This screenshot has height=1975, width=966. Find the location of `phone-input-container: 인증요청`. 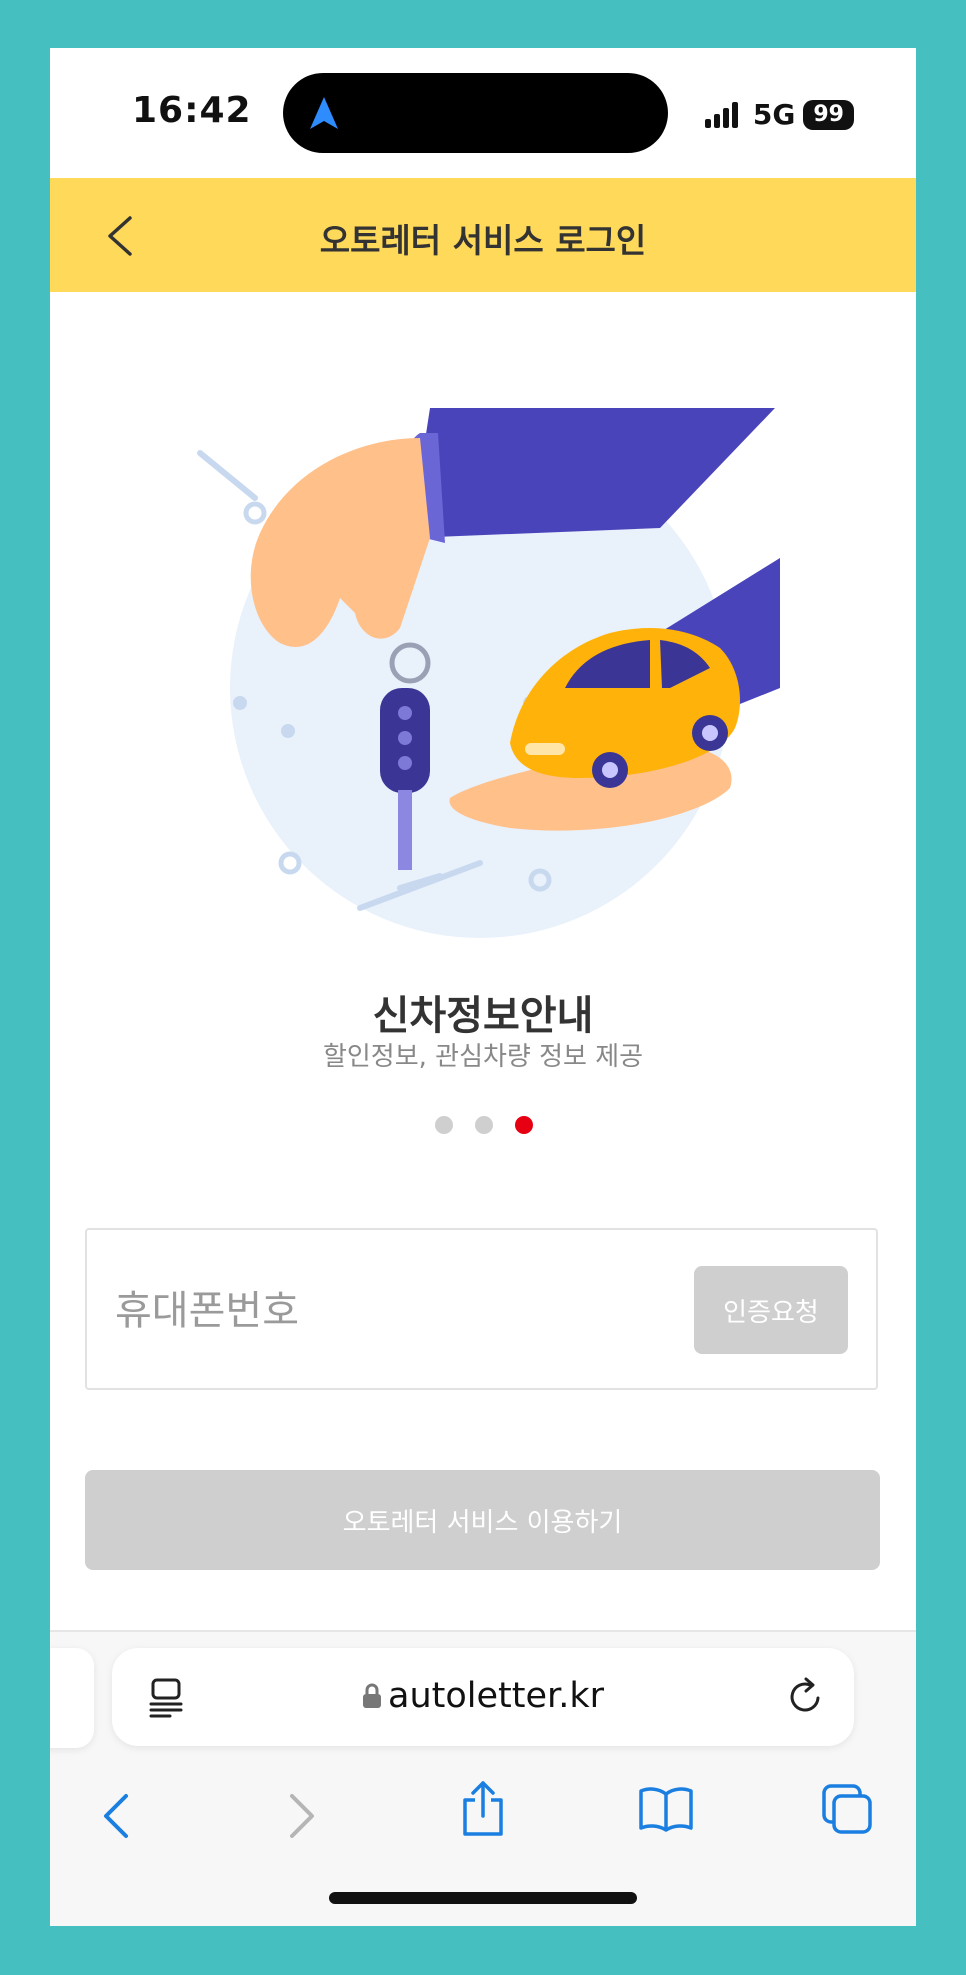

phone-input-container: 인증요청 is located at coordinates (481, 1309).